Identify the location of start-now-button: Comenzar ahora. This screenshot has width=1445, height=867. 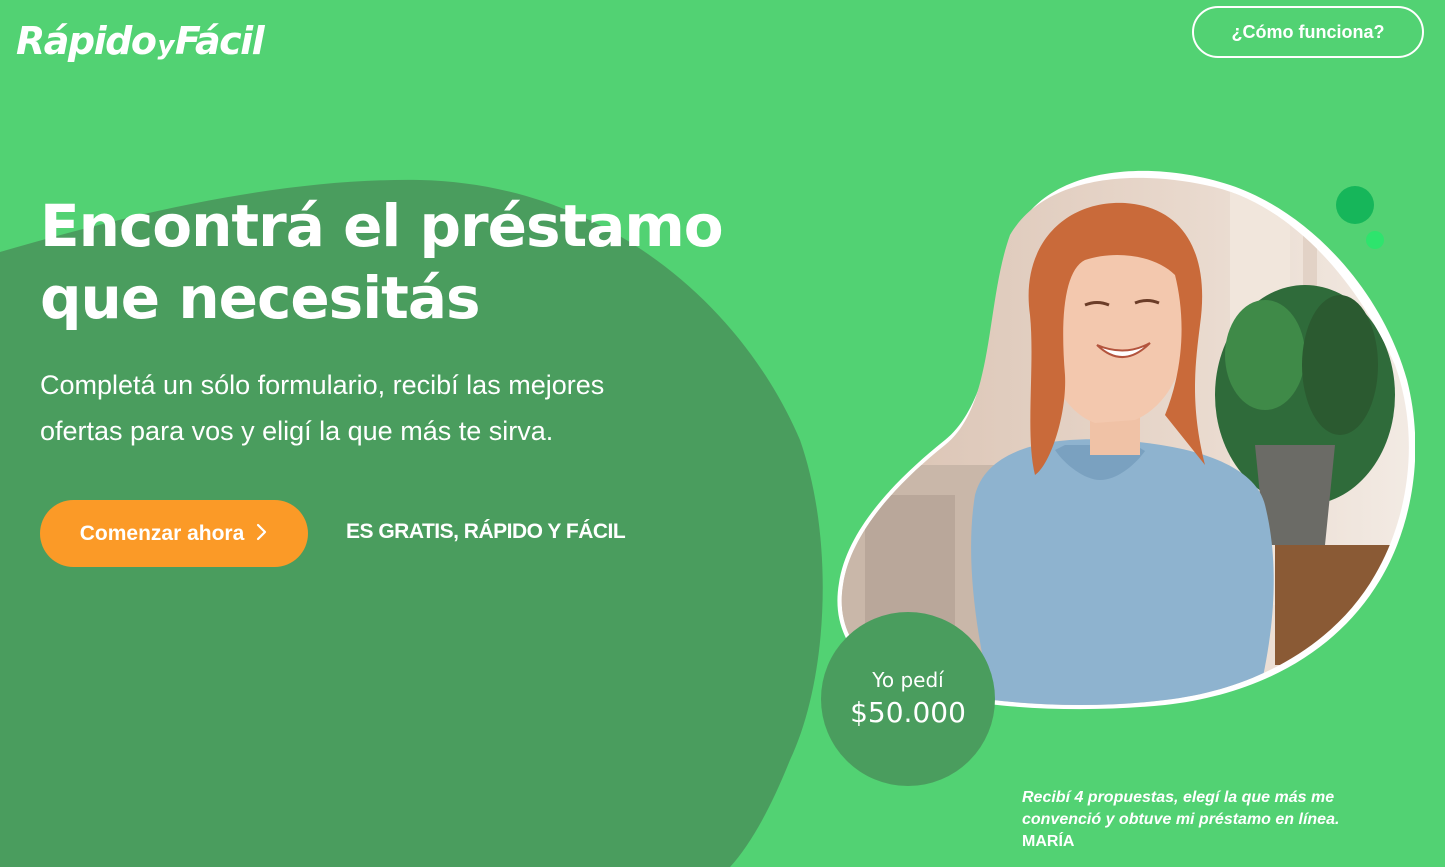
(174, 533).